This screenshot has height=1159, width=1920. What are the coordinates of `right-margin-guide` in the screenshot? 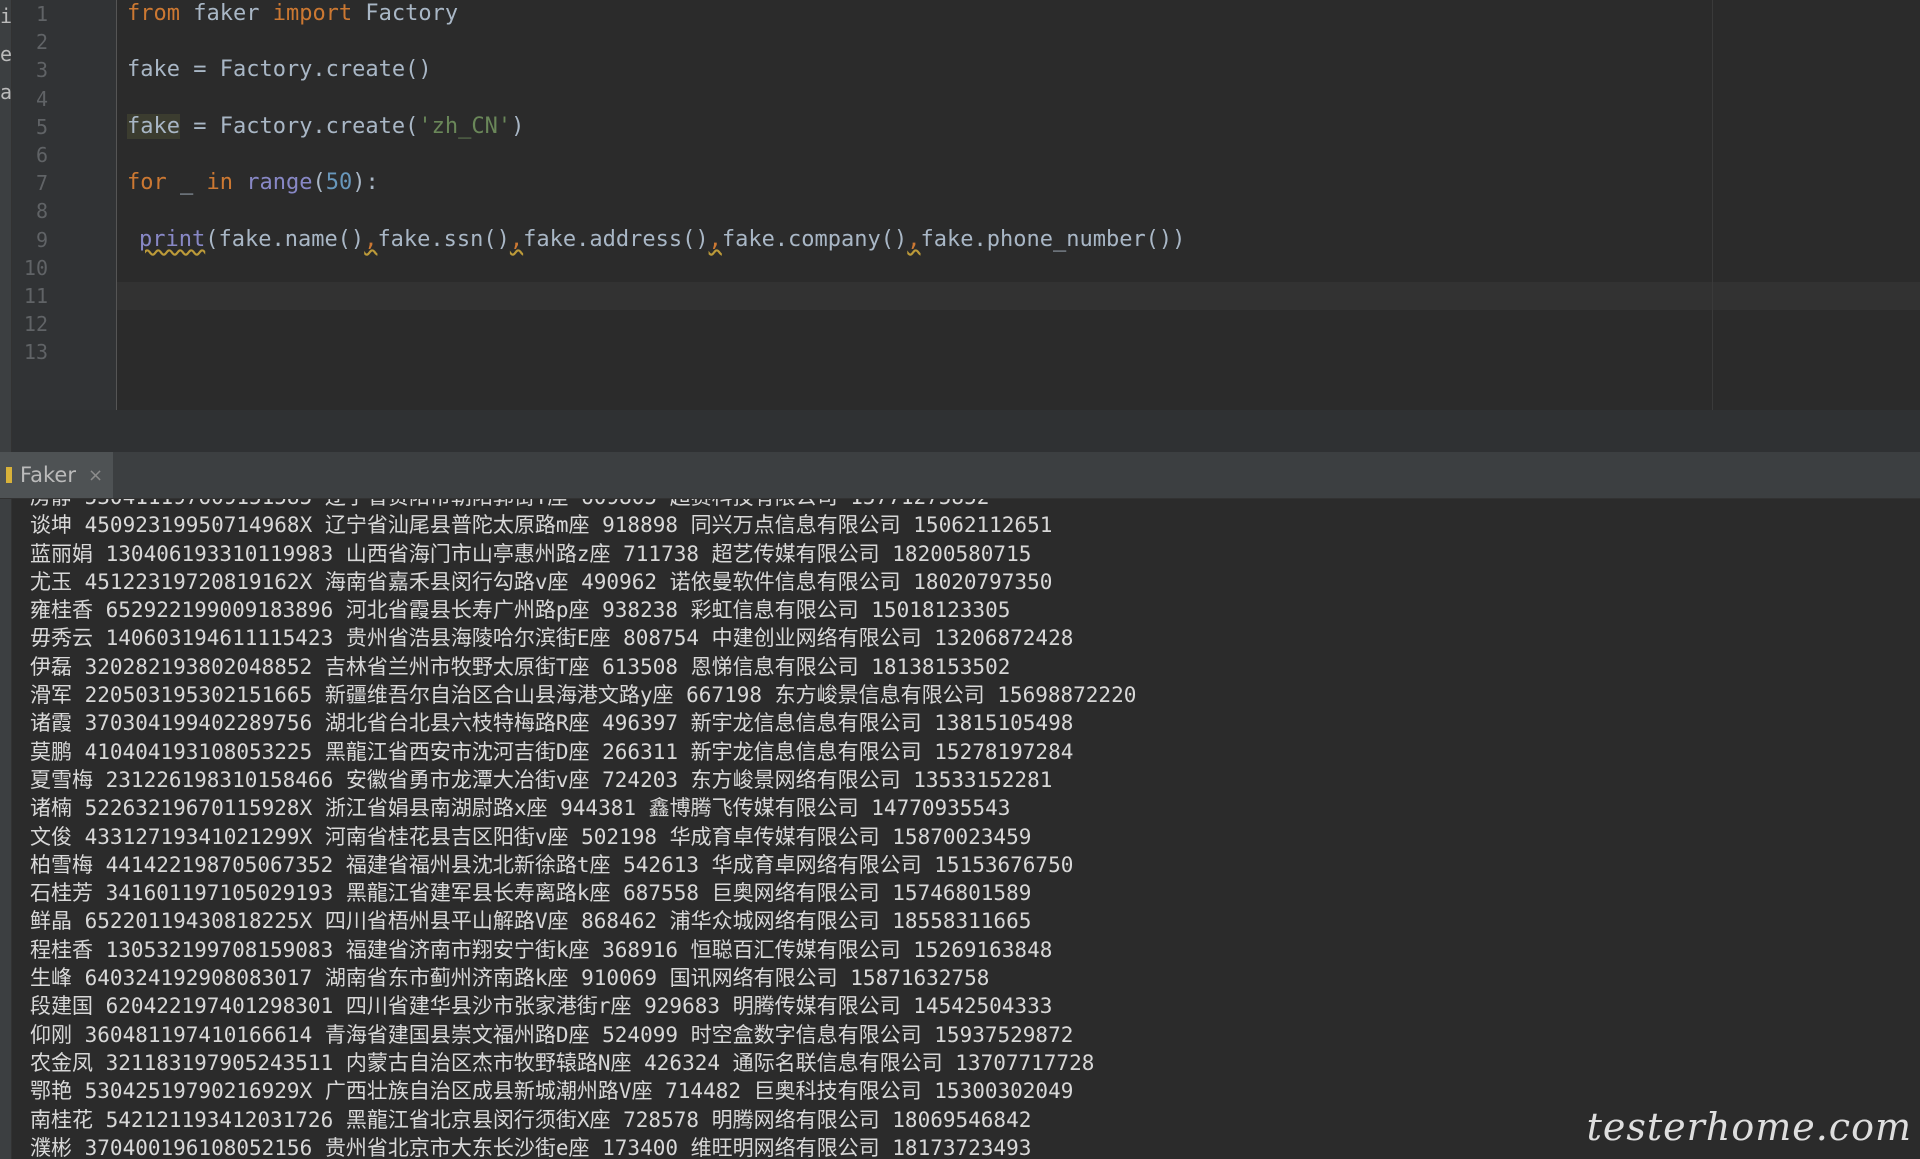 It's located at (1712, 205).